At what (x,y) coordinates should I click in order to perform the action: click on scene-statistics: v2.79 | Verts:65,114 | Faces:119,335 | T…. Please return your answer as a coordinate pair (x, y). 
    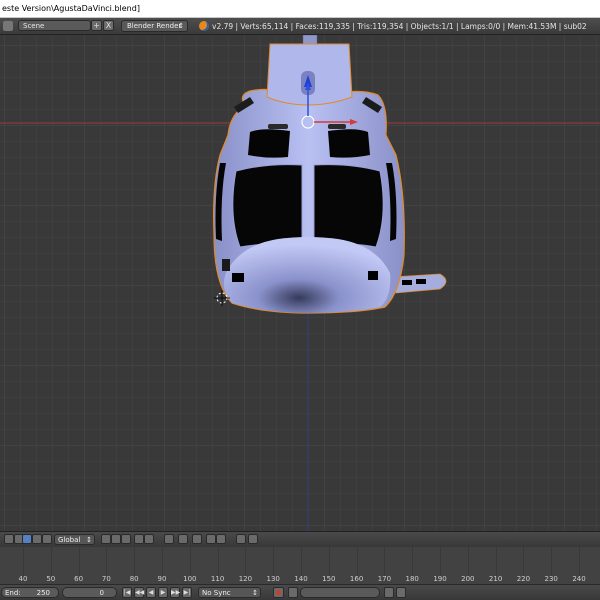
    Looking at the image, I should click on (399, 26).